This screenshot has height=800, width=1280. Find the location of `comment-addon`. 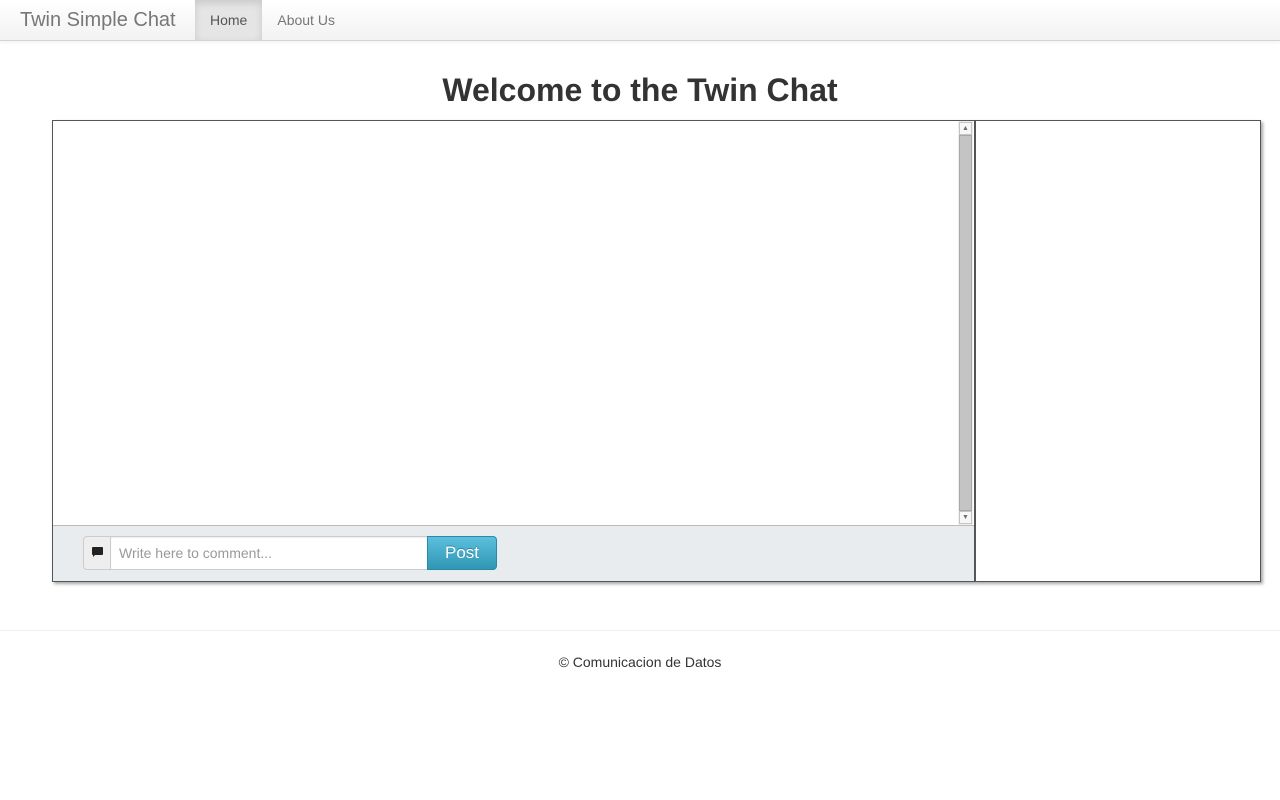

comment-addon is located at coordinates (97, 553).